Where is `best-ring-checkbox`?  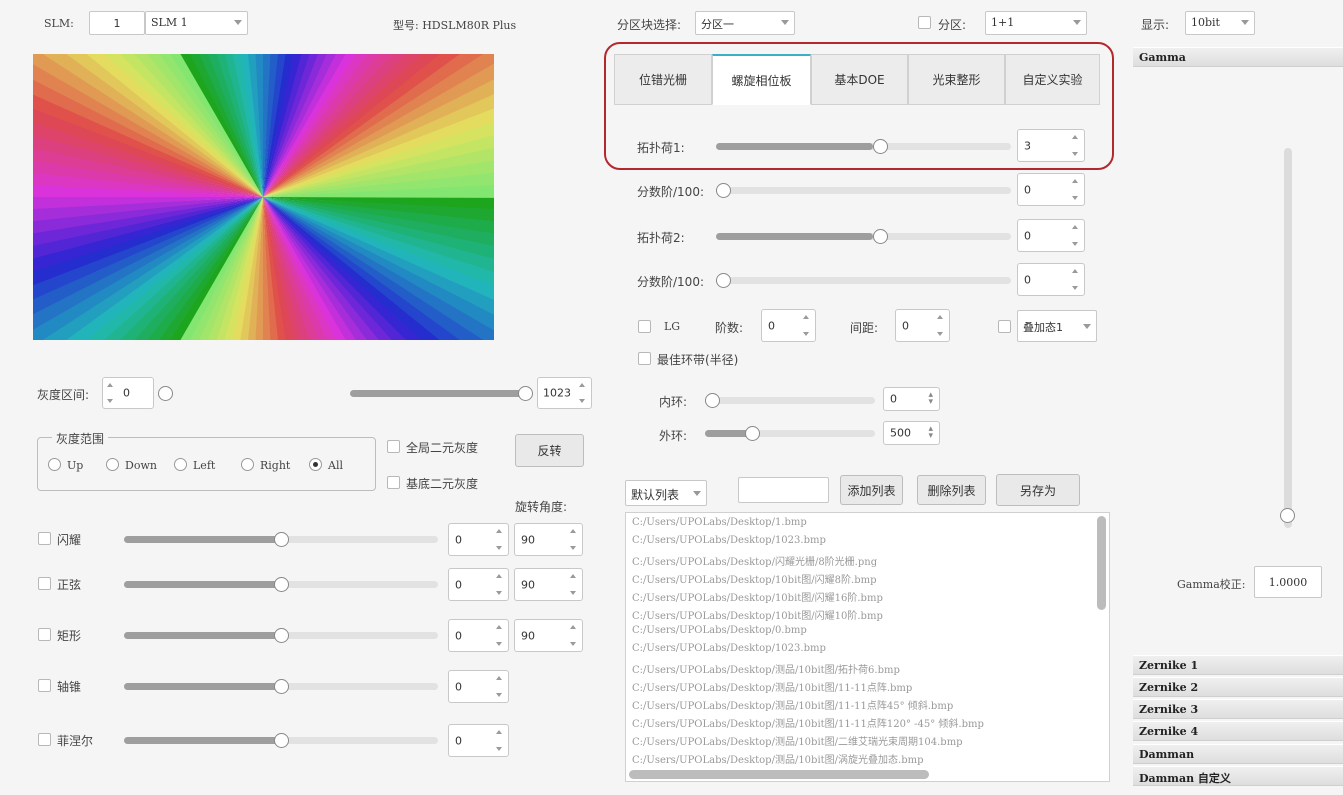 best-ring-checkbox is located at coordinates (644, 358).